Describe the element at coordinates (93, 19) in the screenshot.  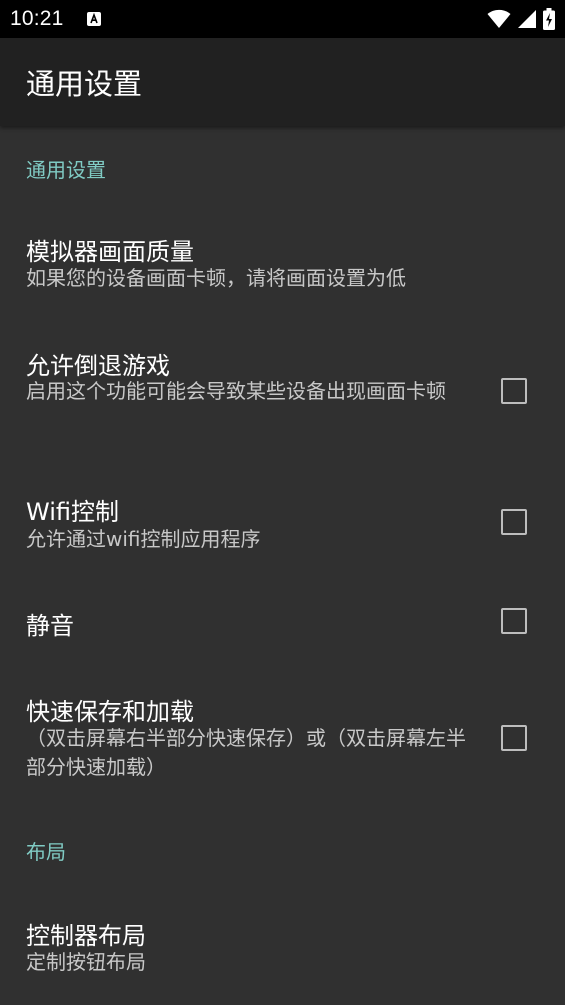
I see `notification-a-icon` at that location.